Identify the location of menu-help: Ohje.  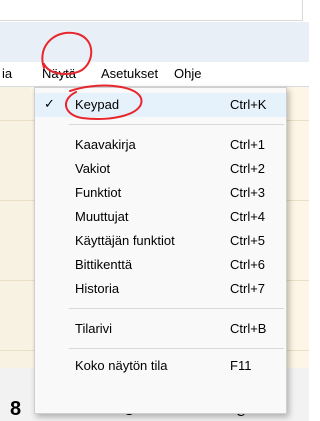
(187, 73).